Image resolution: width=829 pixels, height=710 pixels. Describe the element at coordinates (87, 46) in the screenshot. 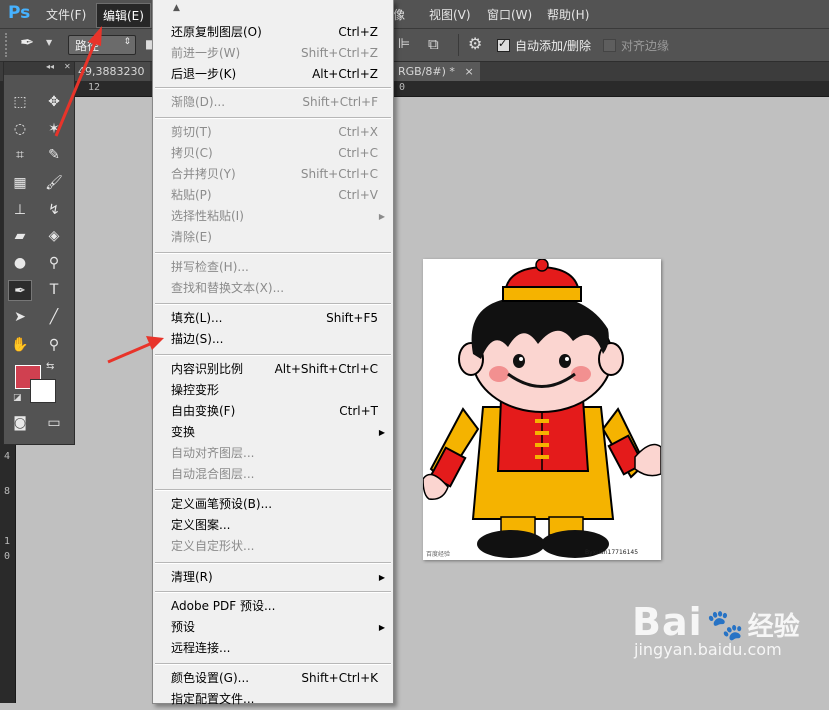

I see `path-mode-value: 路径` at that location.